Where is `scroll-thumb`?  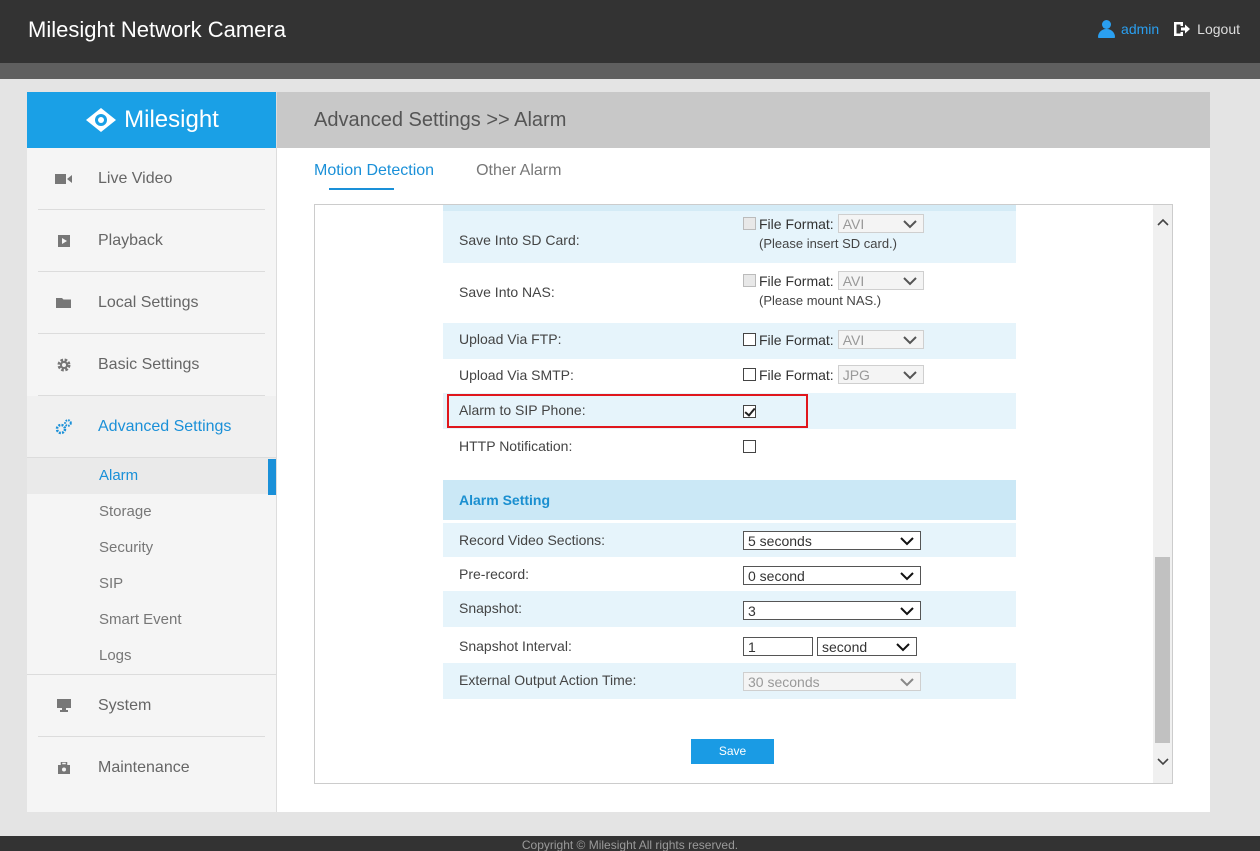
scroll-thumb is located at coordinates (1162, 650).